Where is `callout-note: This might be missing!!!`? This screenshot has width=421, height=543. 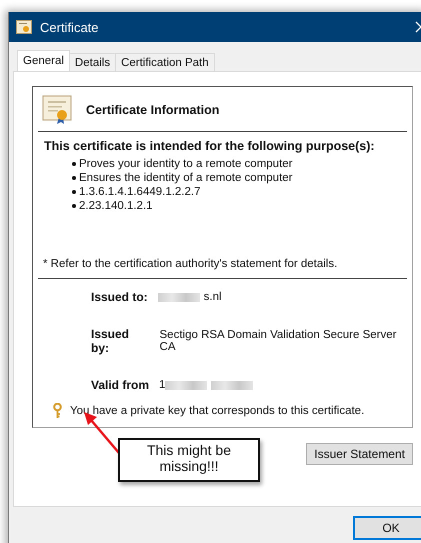
callout-note: This might be missing!!! is located at coordinates (189, 460).